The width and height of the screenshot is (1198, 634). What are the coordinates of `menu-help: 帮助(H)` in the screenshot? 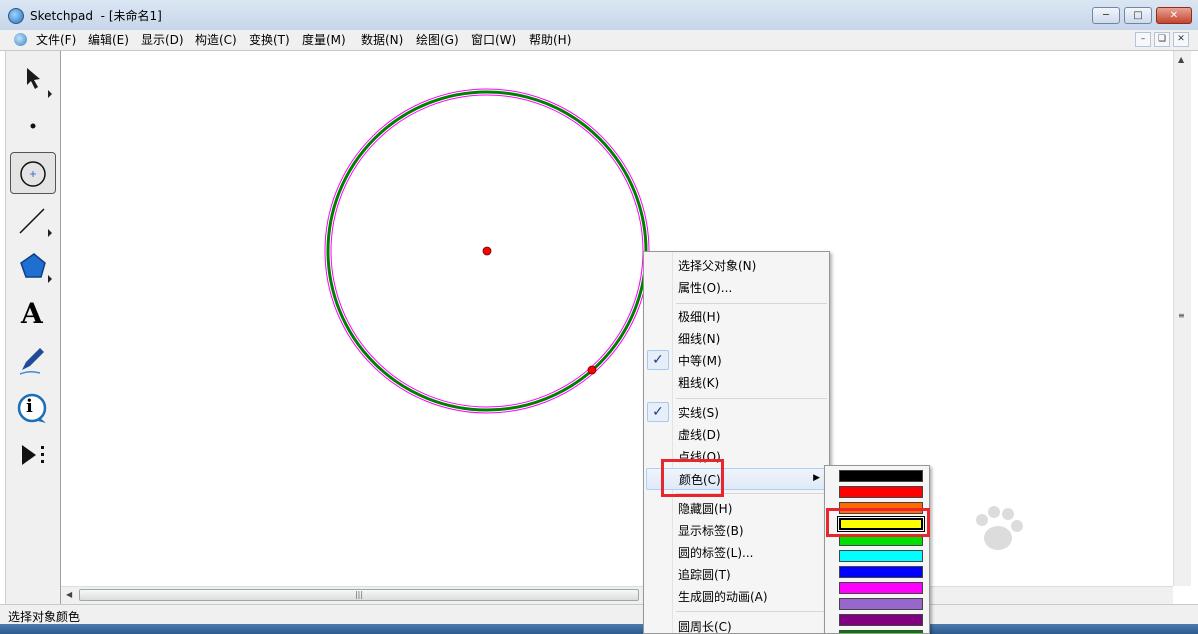 It's located at (550, 40).